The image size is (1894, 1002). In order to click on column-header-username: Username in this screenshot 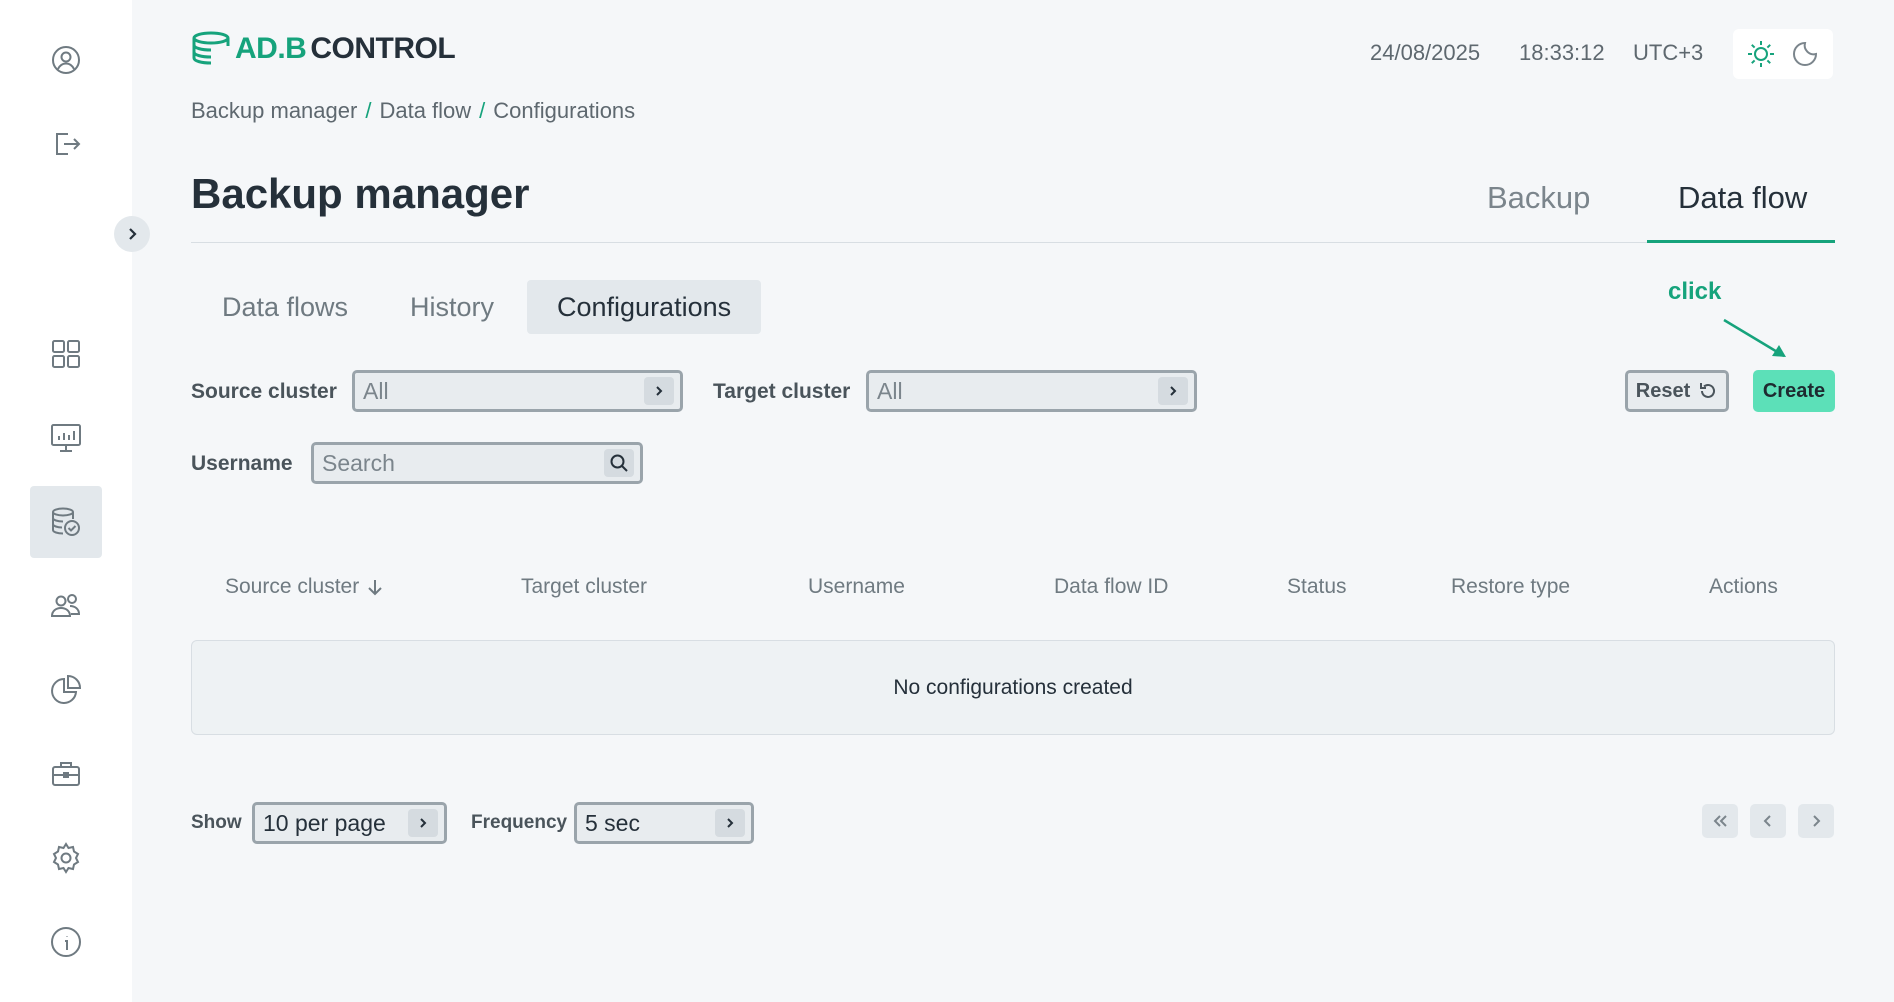, I will do `click(856, 587)`.